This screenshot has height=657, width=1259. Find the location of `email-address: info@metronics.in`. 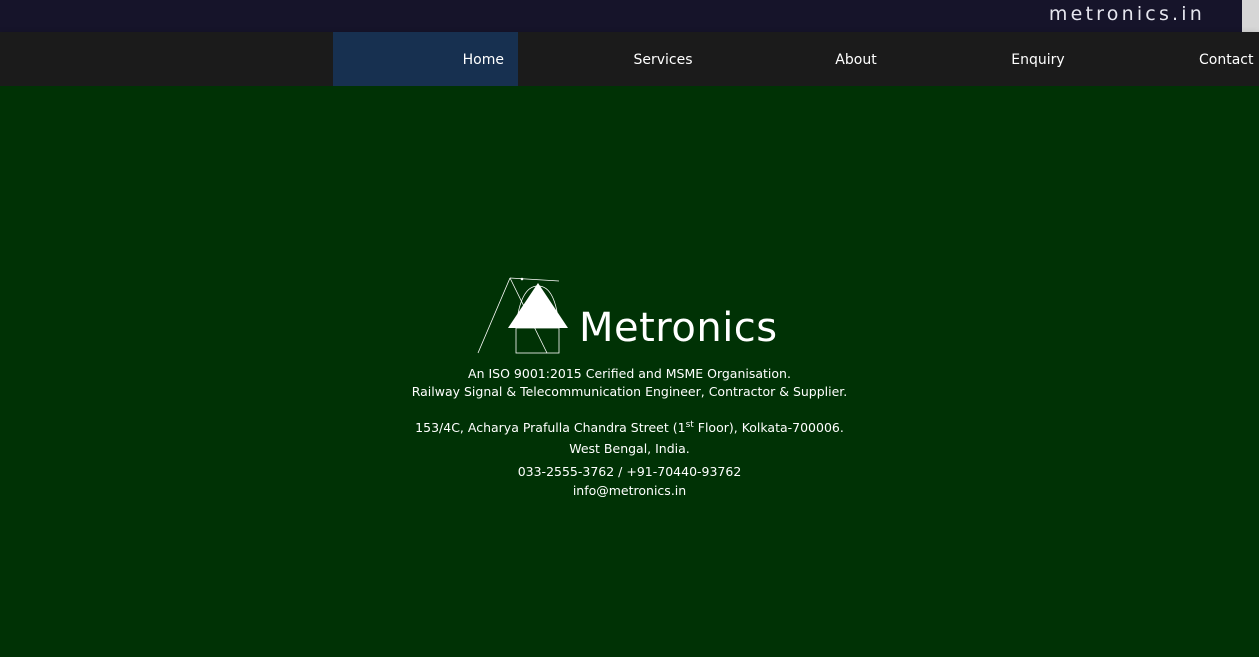

email-address: info@metronics.in is located at coordinates (629, 491).